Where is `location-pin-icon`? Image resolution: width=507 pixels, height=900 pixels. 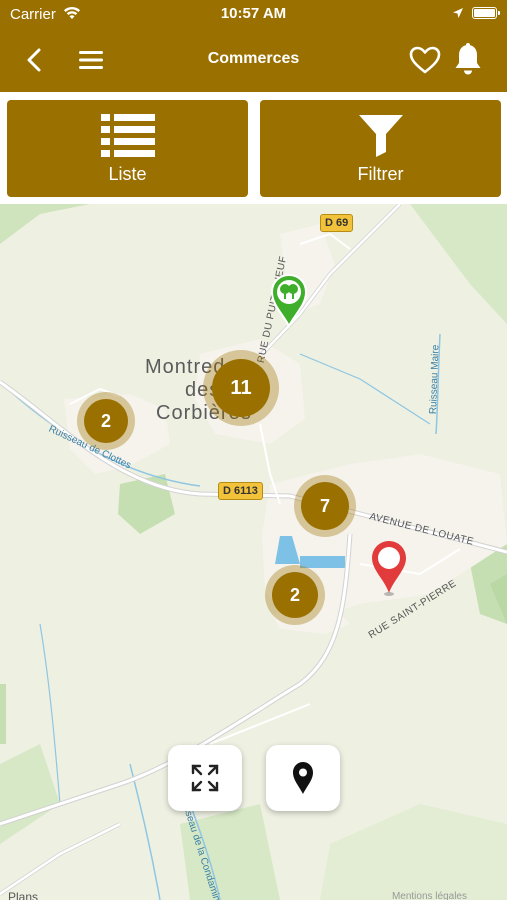 location-pin-icon is located at coordinates (303, 778).